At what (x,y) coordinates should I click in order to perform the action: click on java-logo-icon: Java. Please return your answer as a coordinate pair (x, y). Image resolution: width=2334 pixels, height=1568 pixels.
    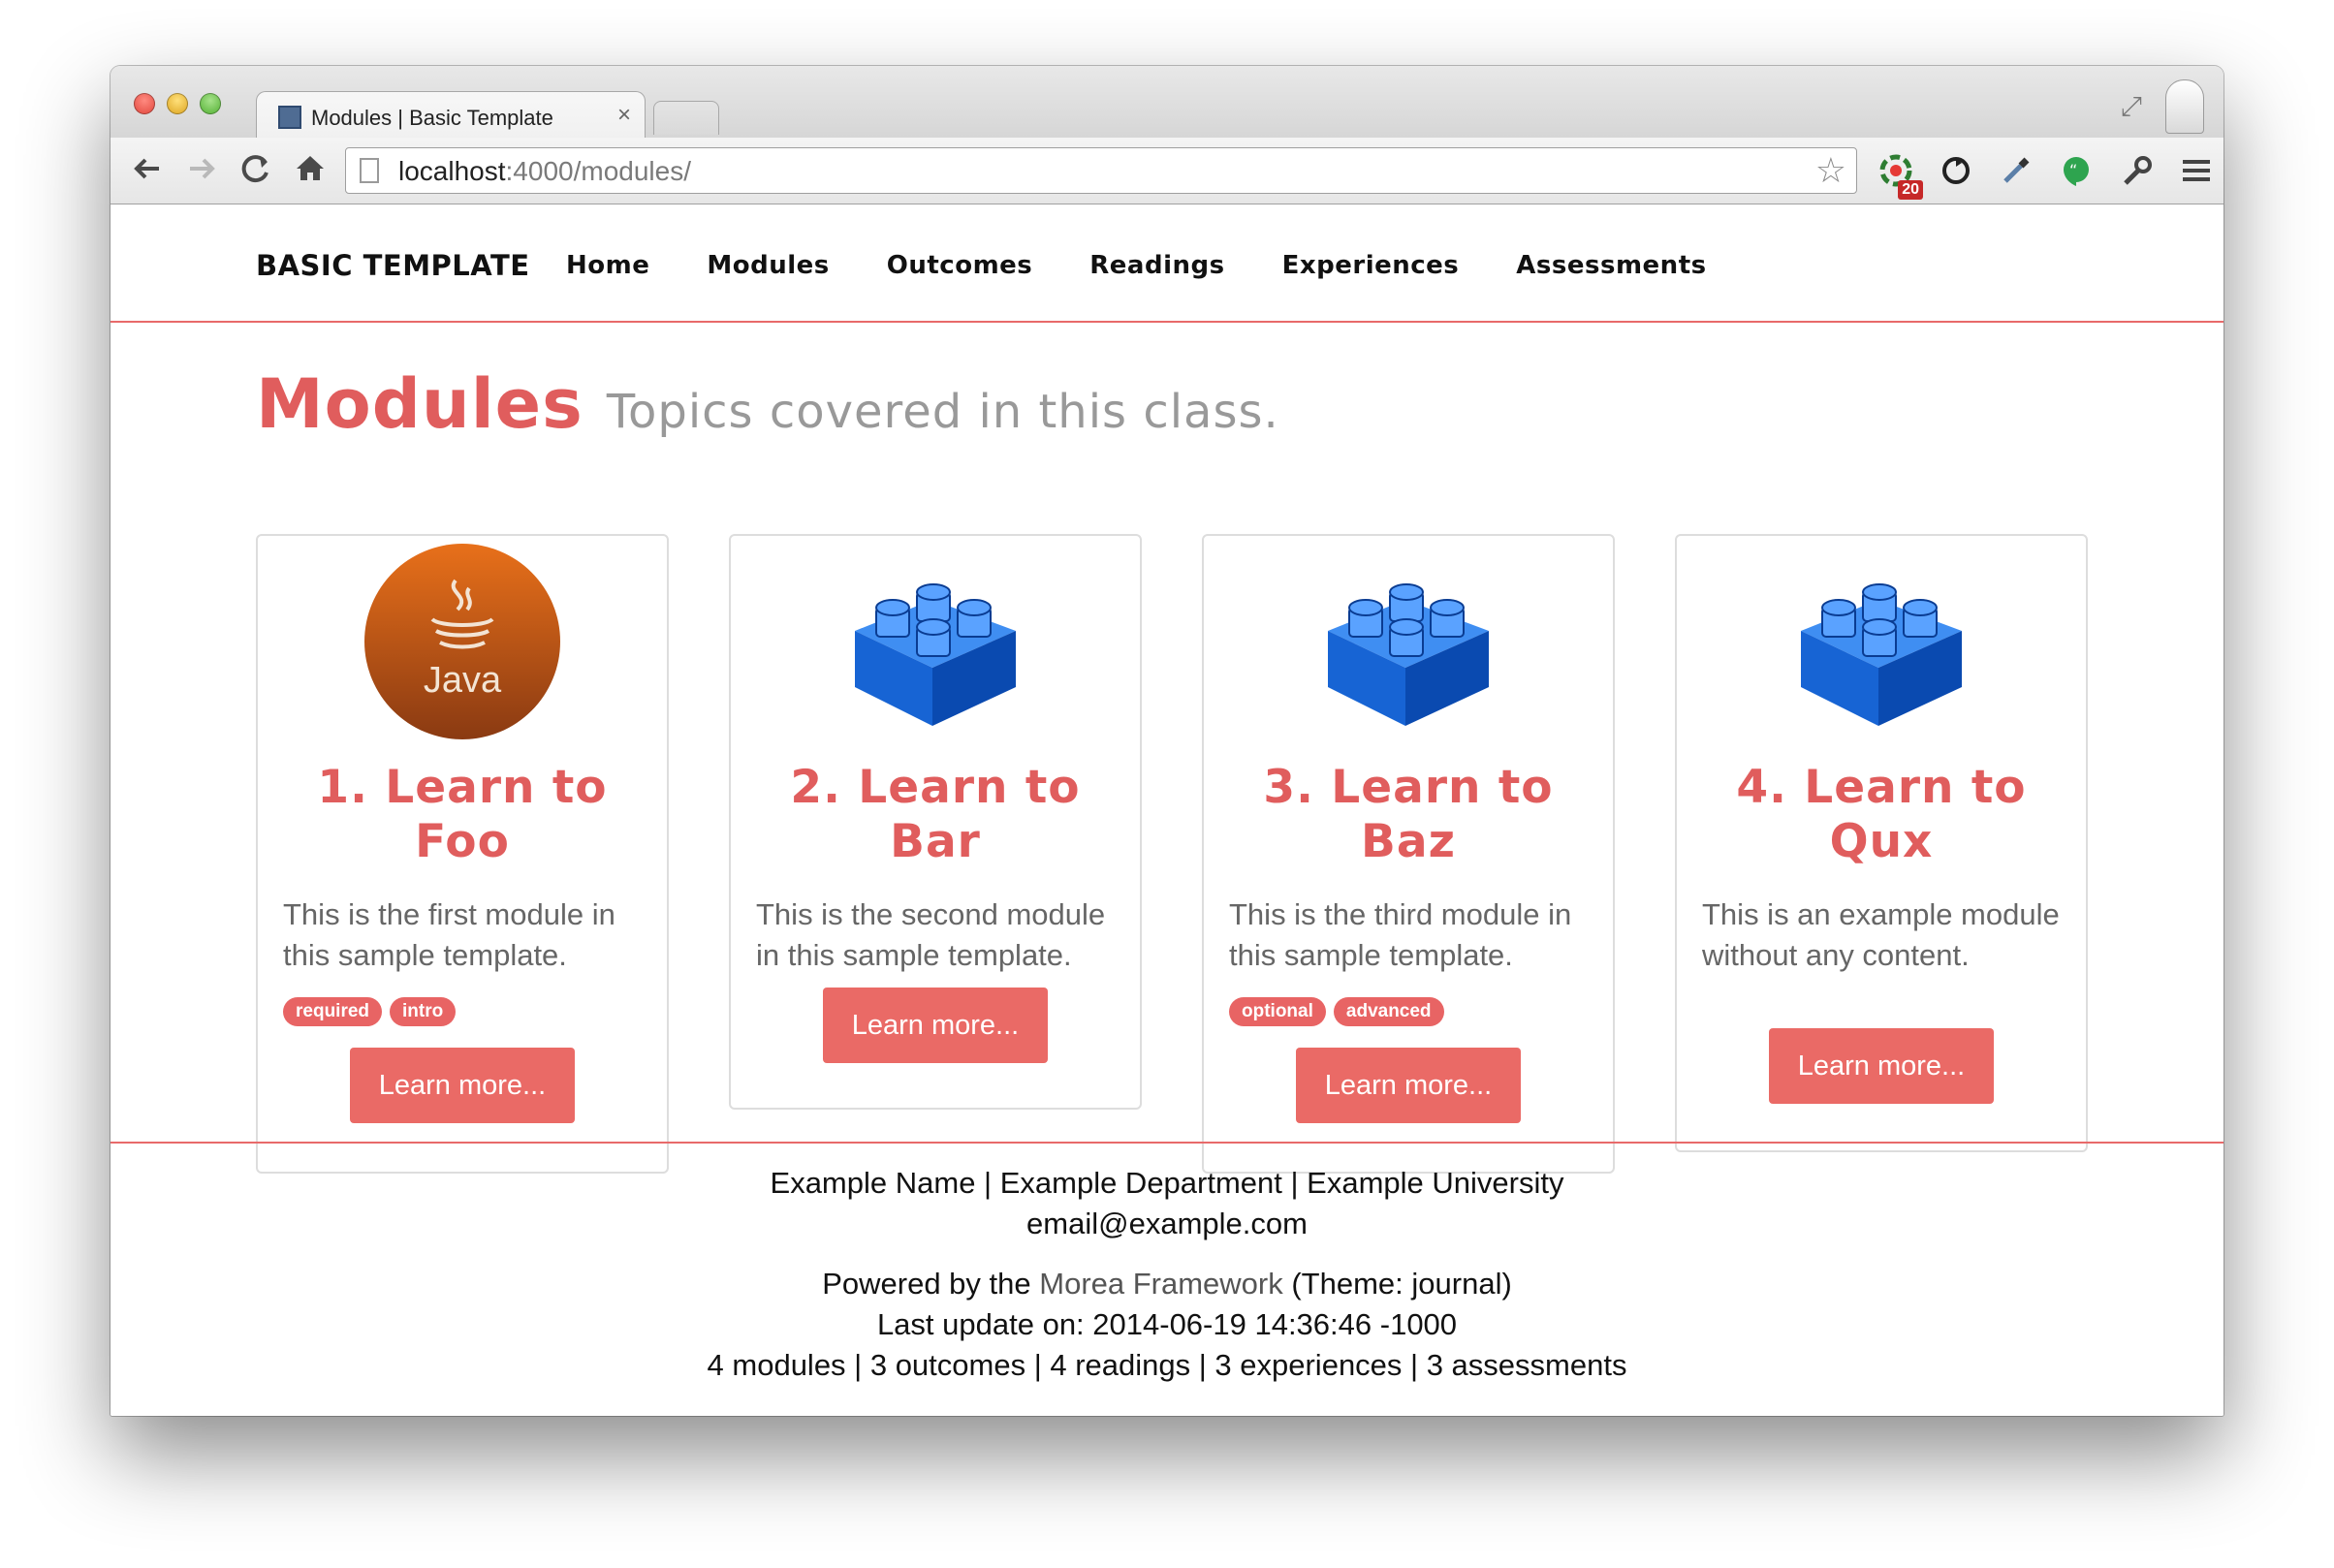
    Looking at the image, I should click on (462, 642).